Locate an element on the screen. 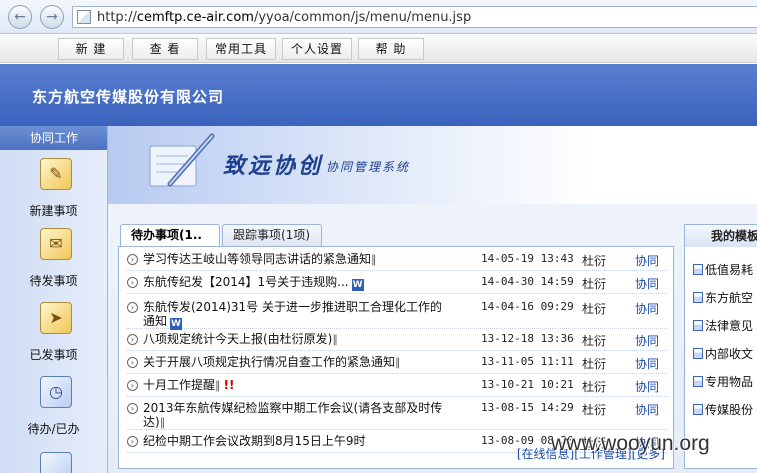 Image resolution: width=757 pixels, height=473 pixels. urgent-icon: !! is located at coordinates (229, 385).